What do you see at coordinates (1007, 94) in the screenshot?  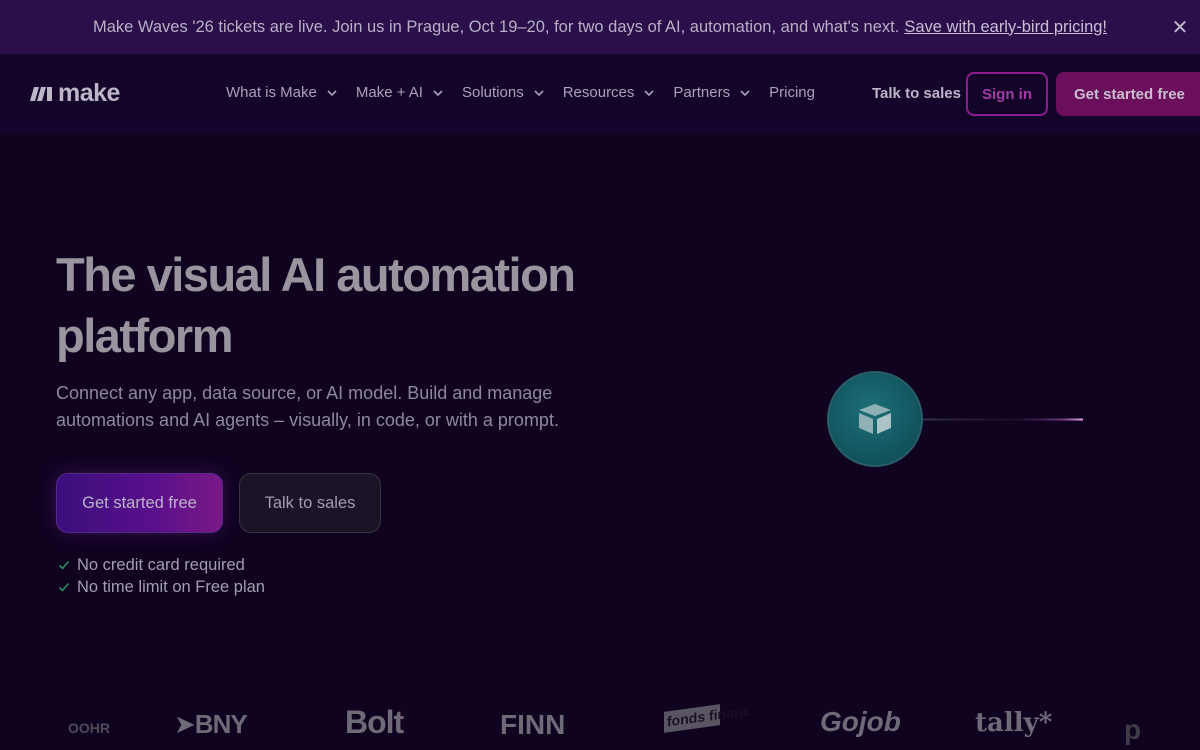 I see `sign-in-button: Sign in` at bounding box center [1007, 94].